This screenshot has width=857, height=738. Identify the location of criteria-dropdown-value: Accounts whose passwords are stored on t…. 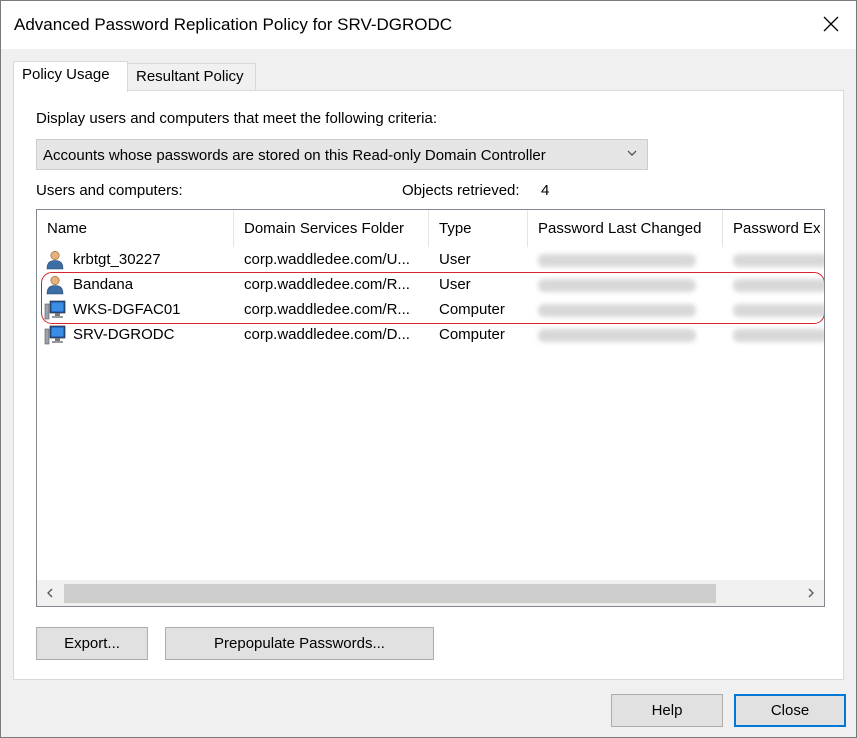
(294, 155).